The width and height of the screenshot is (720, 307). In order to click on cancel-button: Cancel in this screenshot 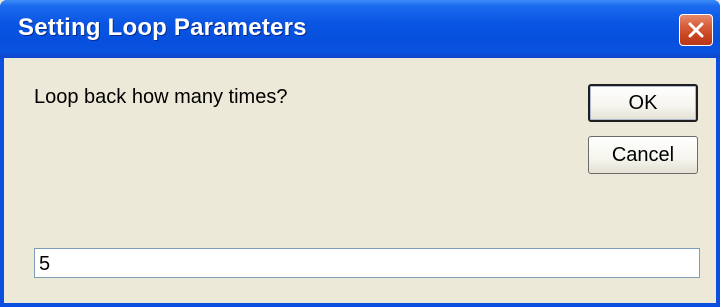, I will do `click(643, 155)`.